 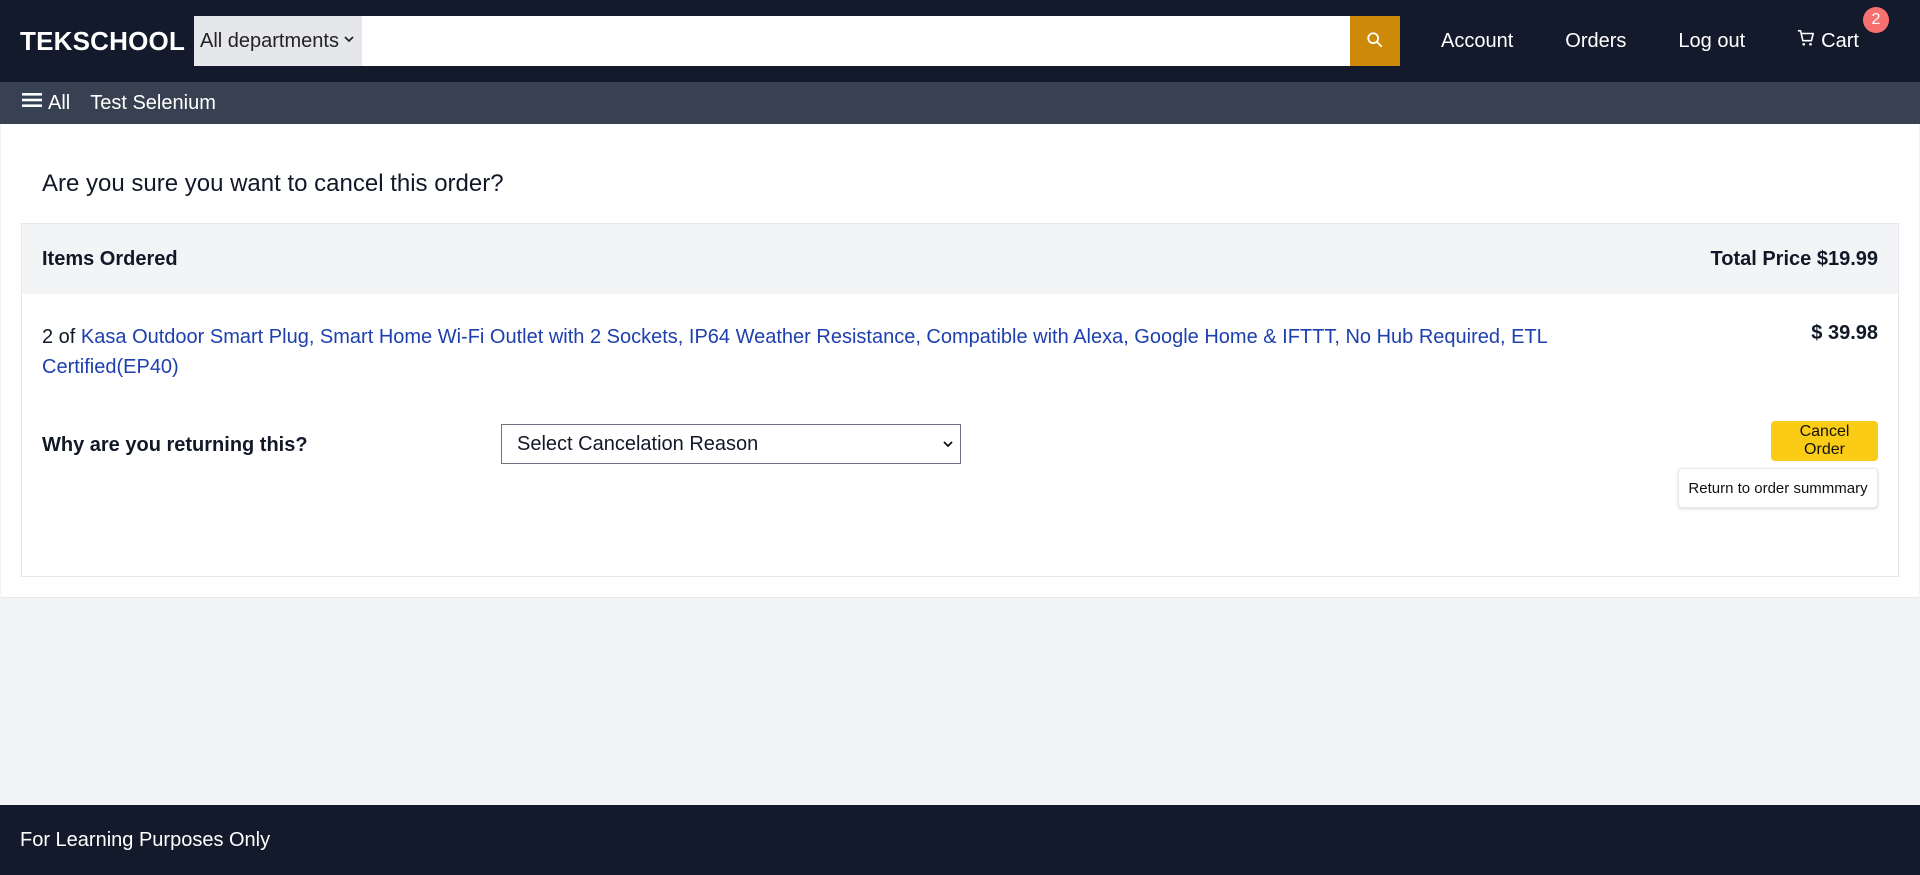 I want to click on cancel-reason-selected-value: Select Cancelation Reason, so click(x=638, y=443).